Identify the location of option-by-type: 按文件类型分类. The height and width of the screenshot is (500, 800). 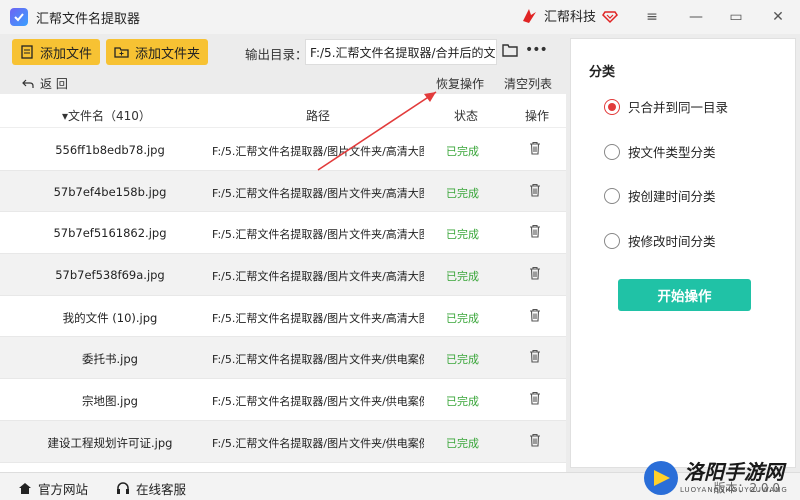
(660, 151).